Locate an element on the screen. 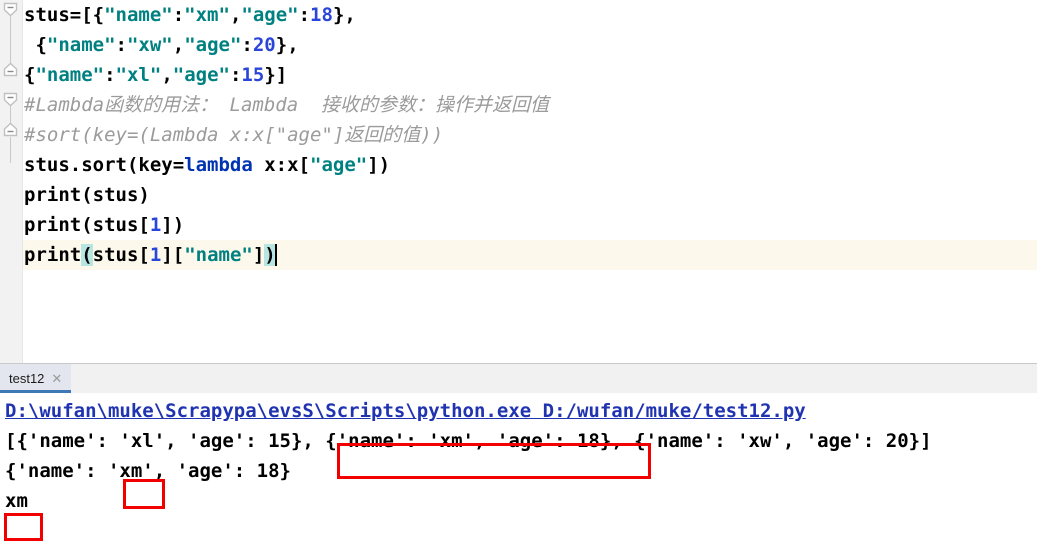  code-token: 15 is located at coordinates (253, 75).